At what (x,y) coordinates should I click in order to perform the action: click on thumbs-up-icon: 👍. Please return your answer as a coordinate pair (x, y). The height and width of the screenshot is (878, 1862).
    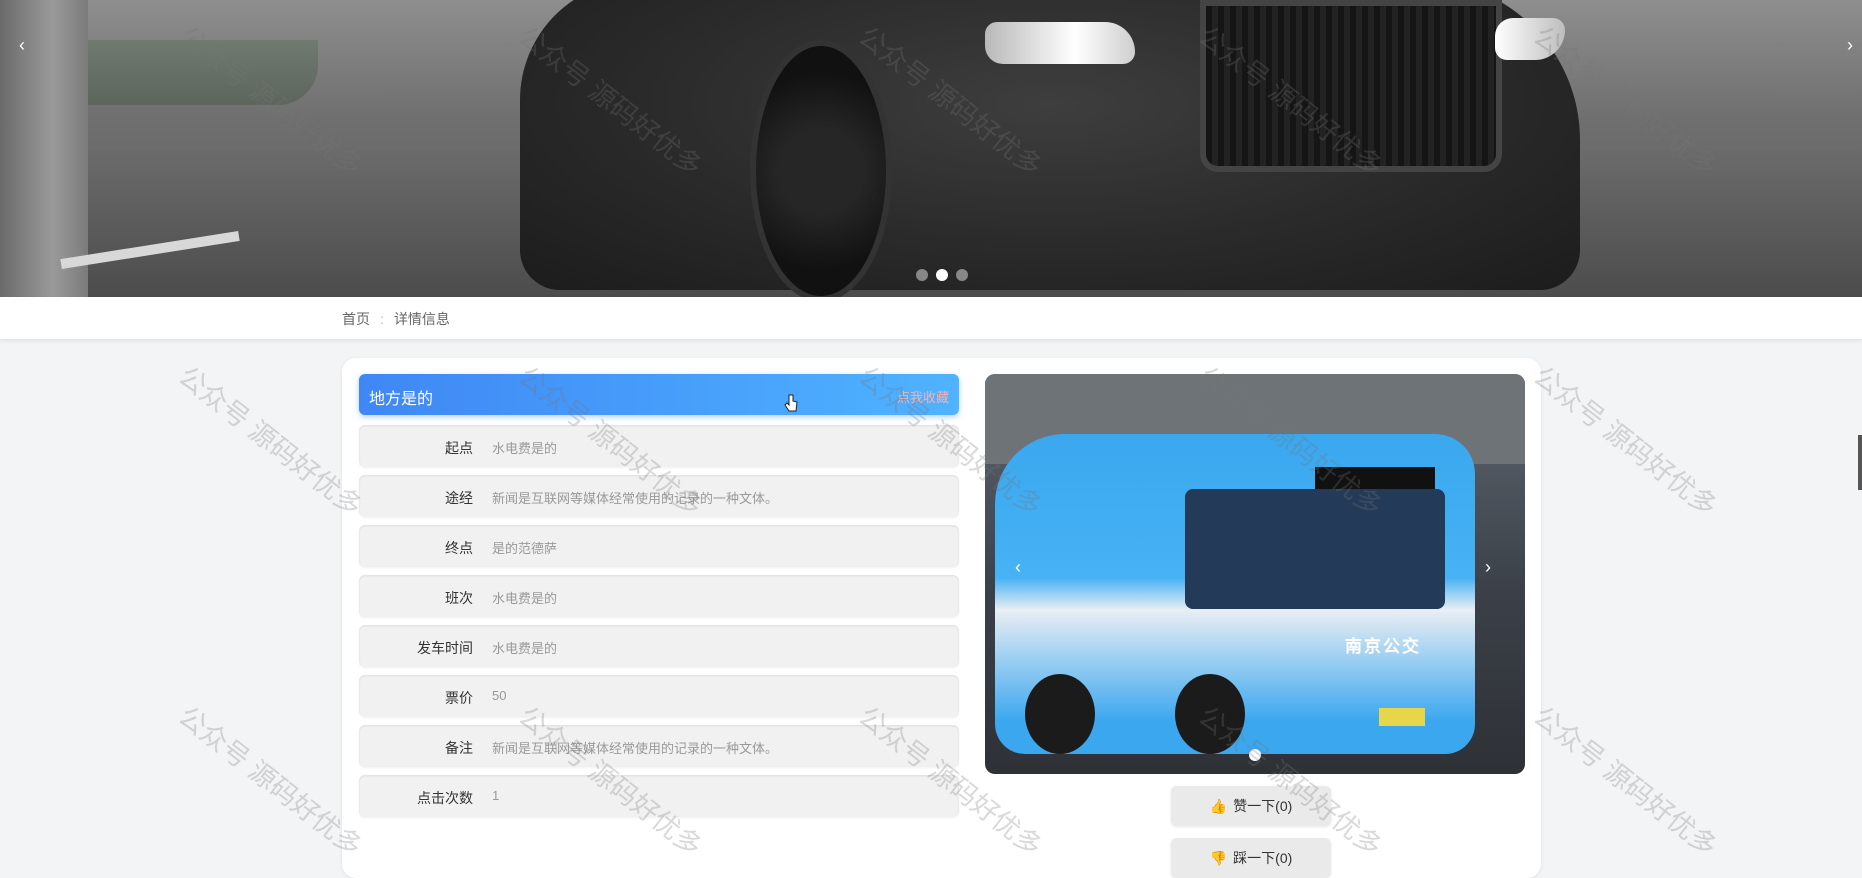
    Looking at the image, I should click on (1218, 805).